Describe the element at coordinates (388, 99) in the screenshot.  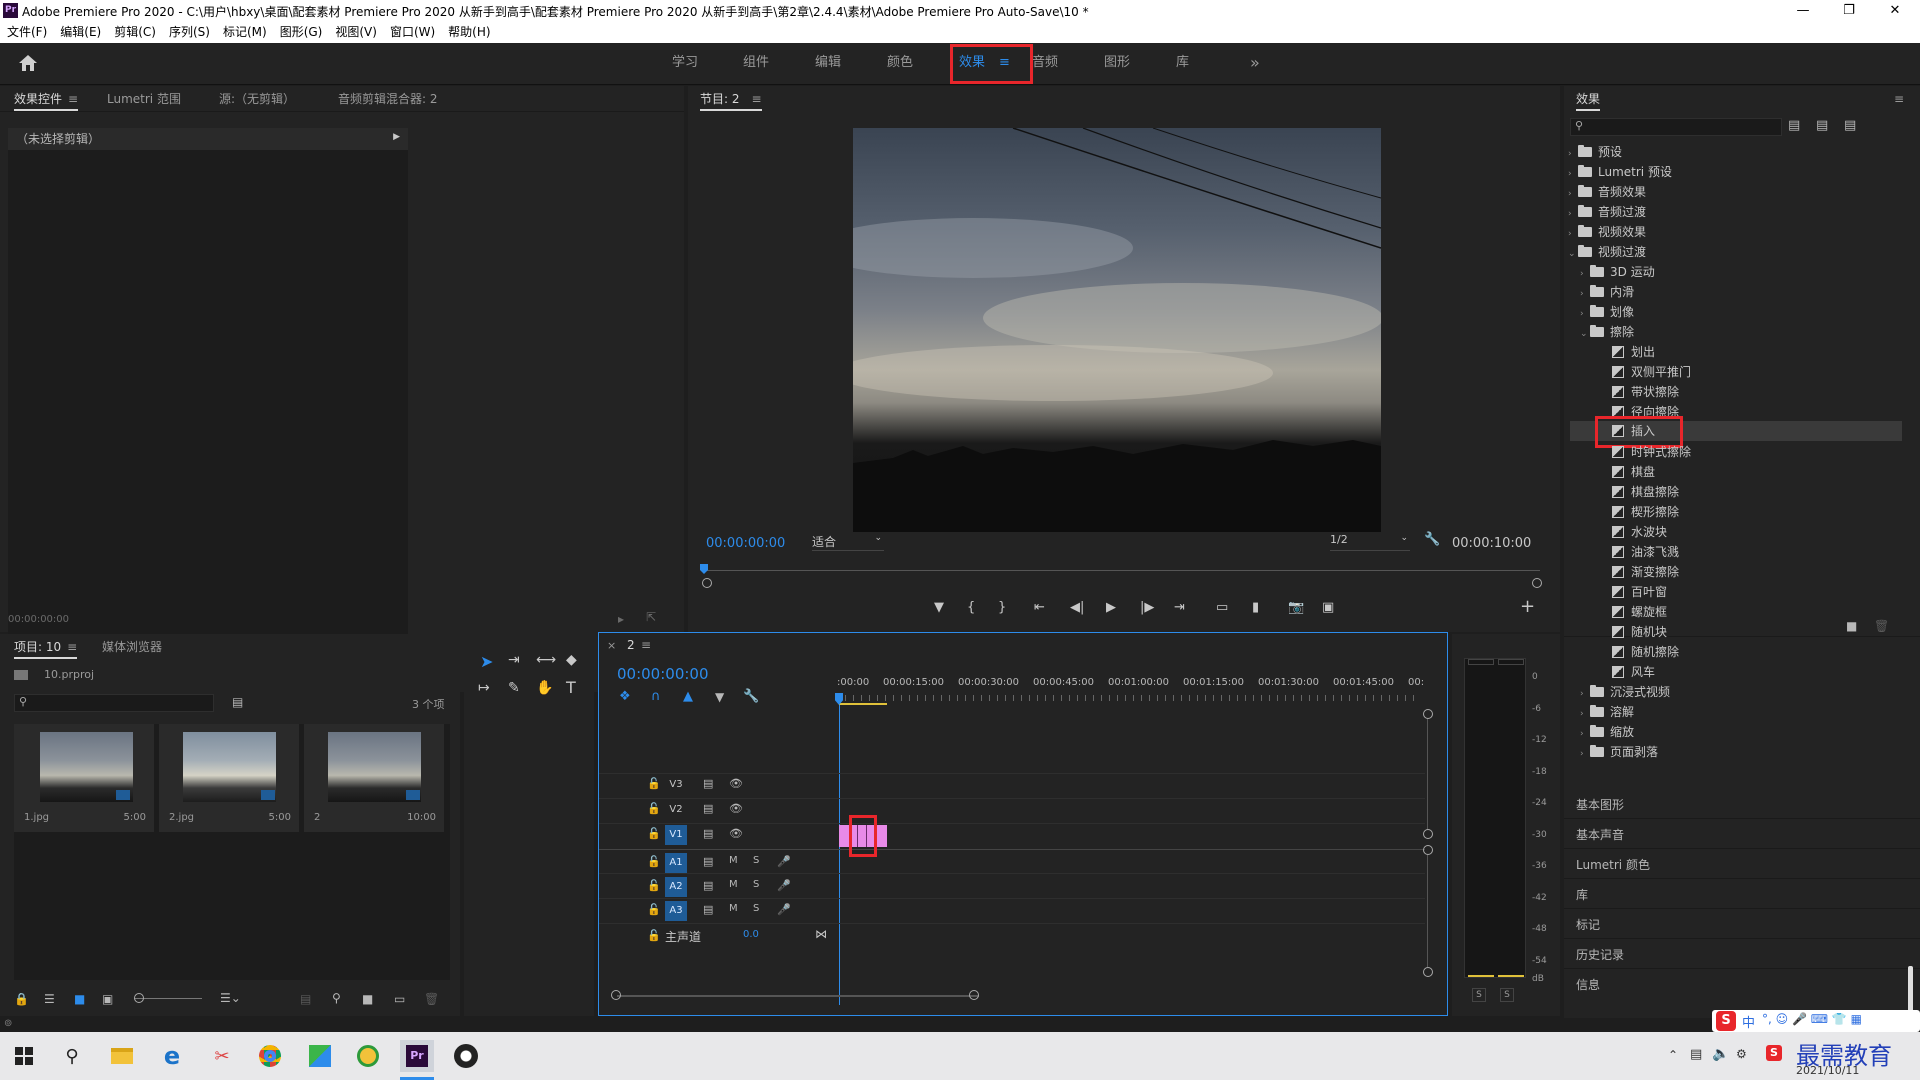
I see `tab-audio-clip-mixer: 音频剪辑混合器: 2` at that location.